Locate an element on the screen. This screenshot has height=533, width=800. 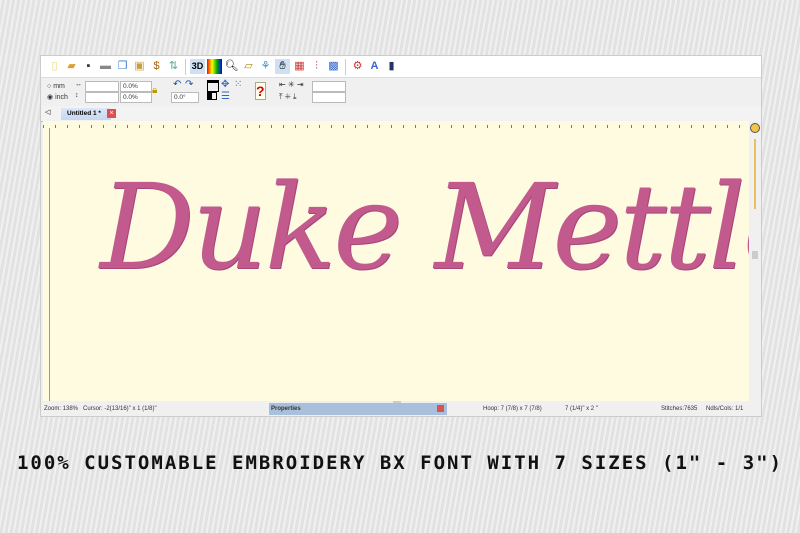
height-percent-input: 0.0% is located at coordinates (136, 97).